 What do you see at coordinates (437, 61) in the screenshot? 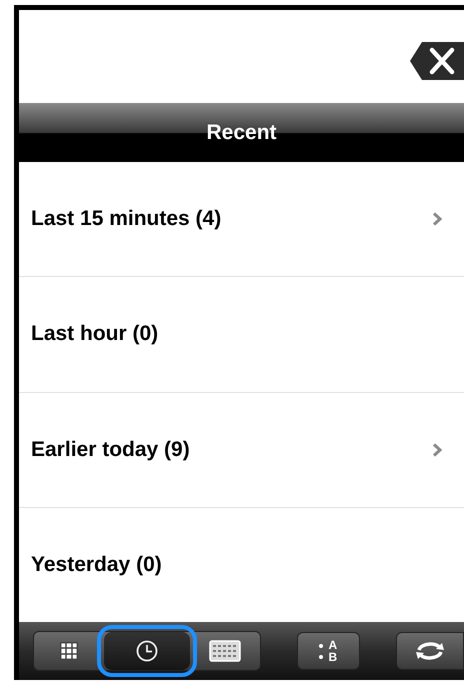
I see `delete-key-icon` at bounding box center [437, 61].